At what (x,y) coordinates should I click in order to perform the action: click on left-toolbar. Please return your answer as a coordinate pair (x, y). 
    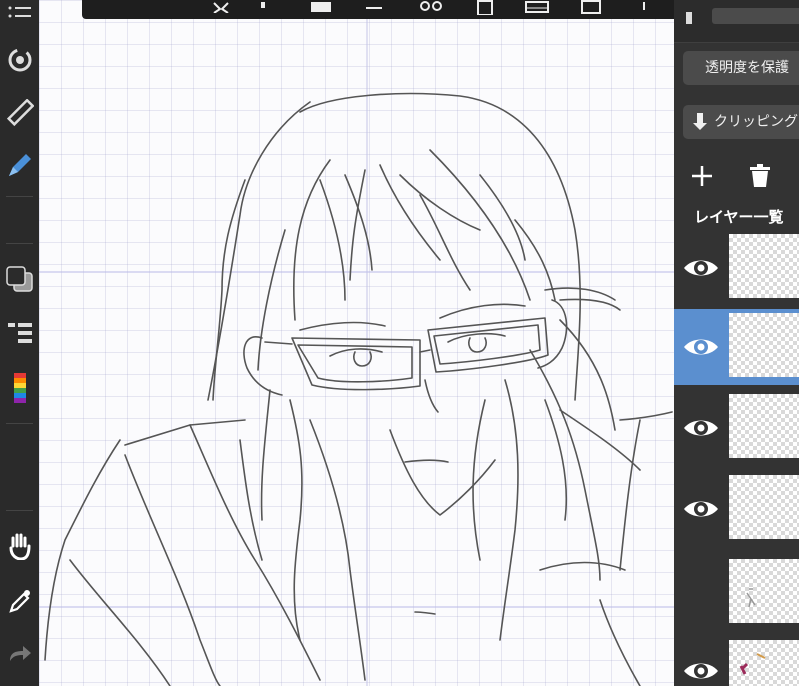
    Looking at the image, I should click on (19, 343).